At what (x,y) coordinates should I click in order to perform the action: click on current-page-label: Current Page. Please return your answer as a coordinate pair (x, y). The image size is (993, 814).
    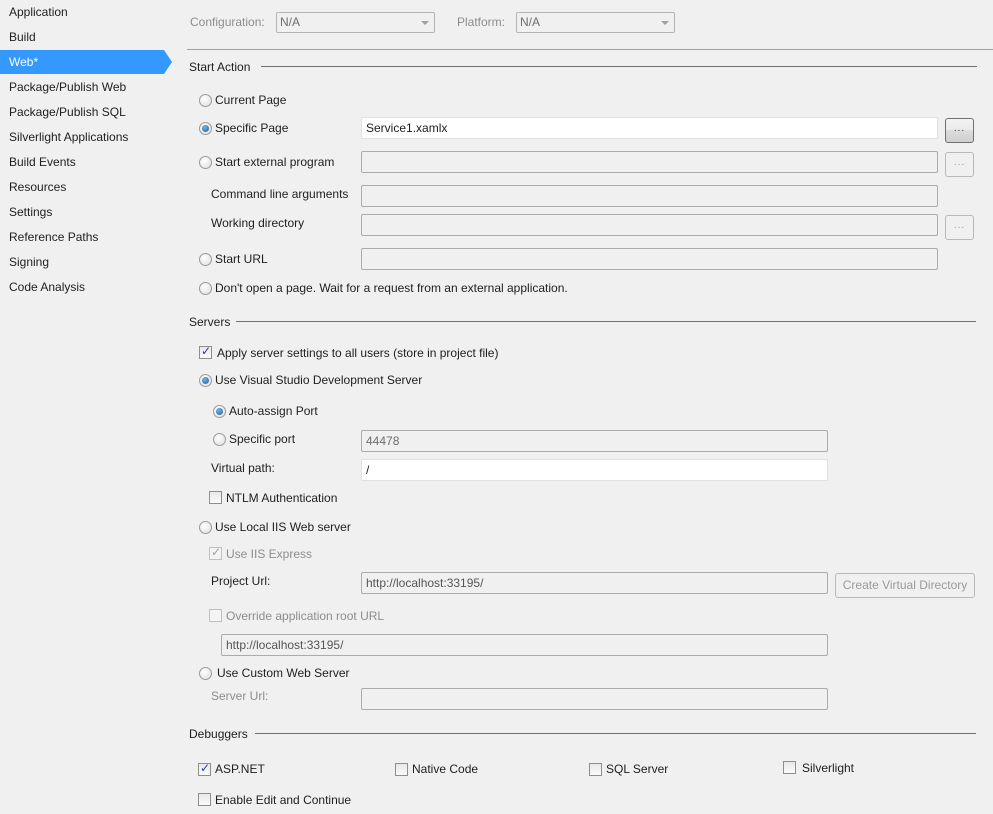
    Looking at the image, I should click on (250, 100).